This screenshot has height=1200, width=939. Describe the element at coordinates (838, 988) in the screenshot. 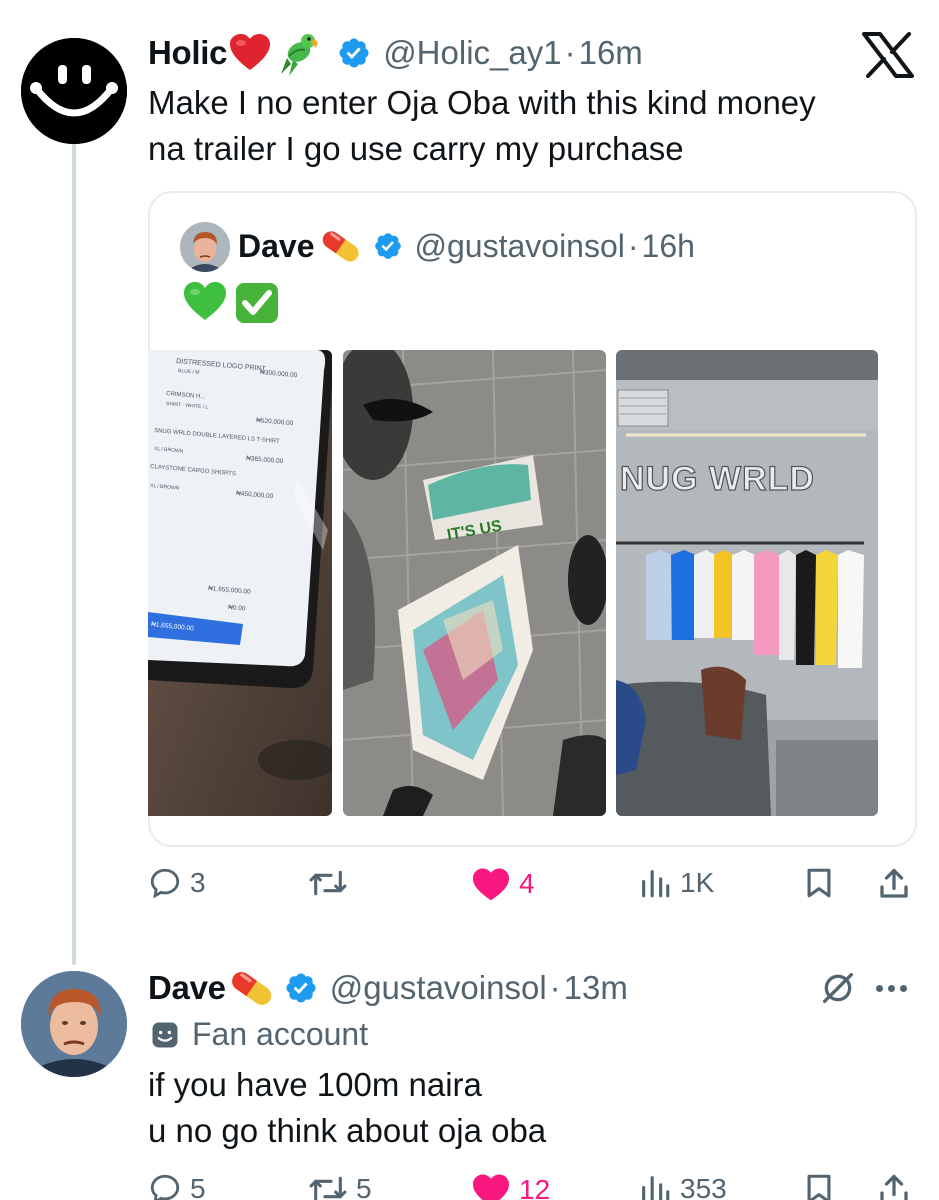

I see `grok-icon` at that location.